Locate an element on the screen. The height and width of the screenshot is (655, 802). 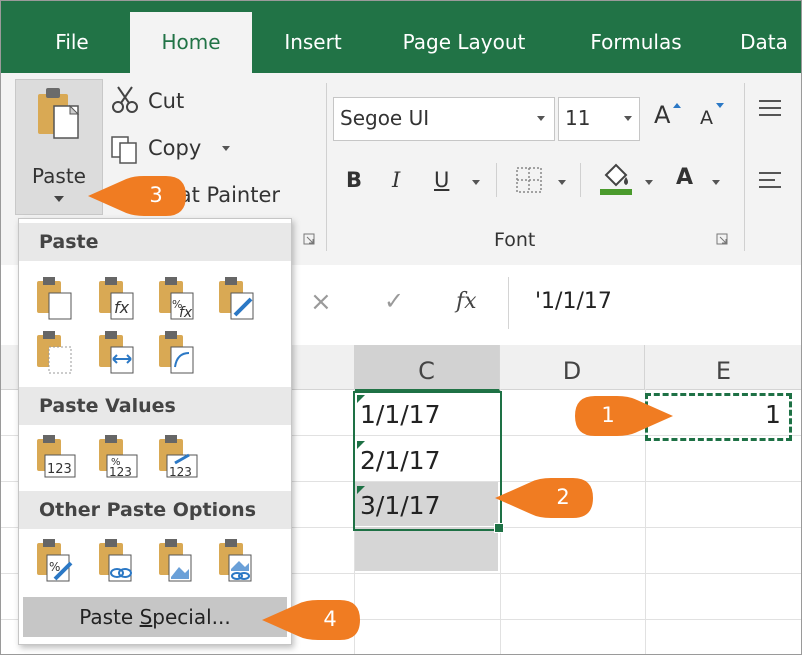
enter-icon: ✓ is located at coordinates (394, 301).